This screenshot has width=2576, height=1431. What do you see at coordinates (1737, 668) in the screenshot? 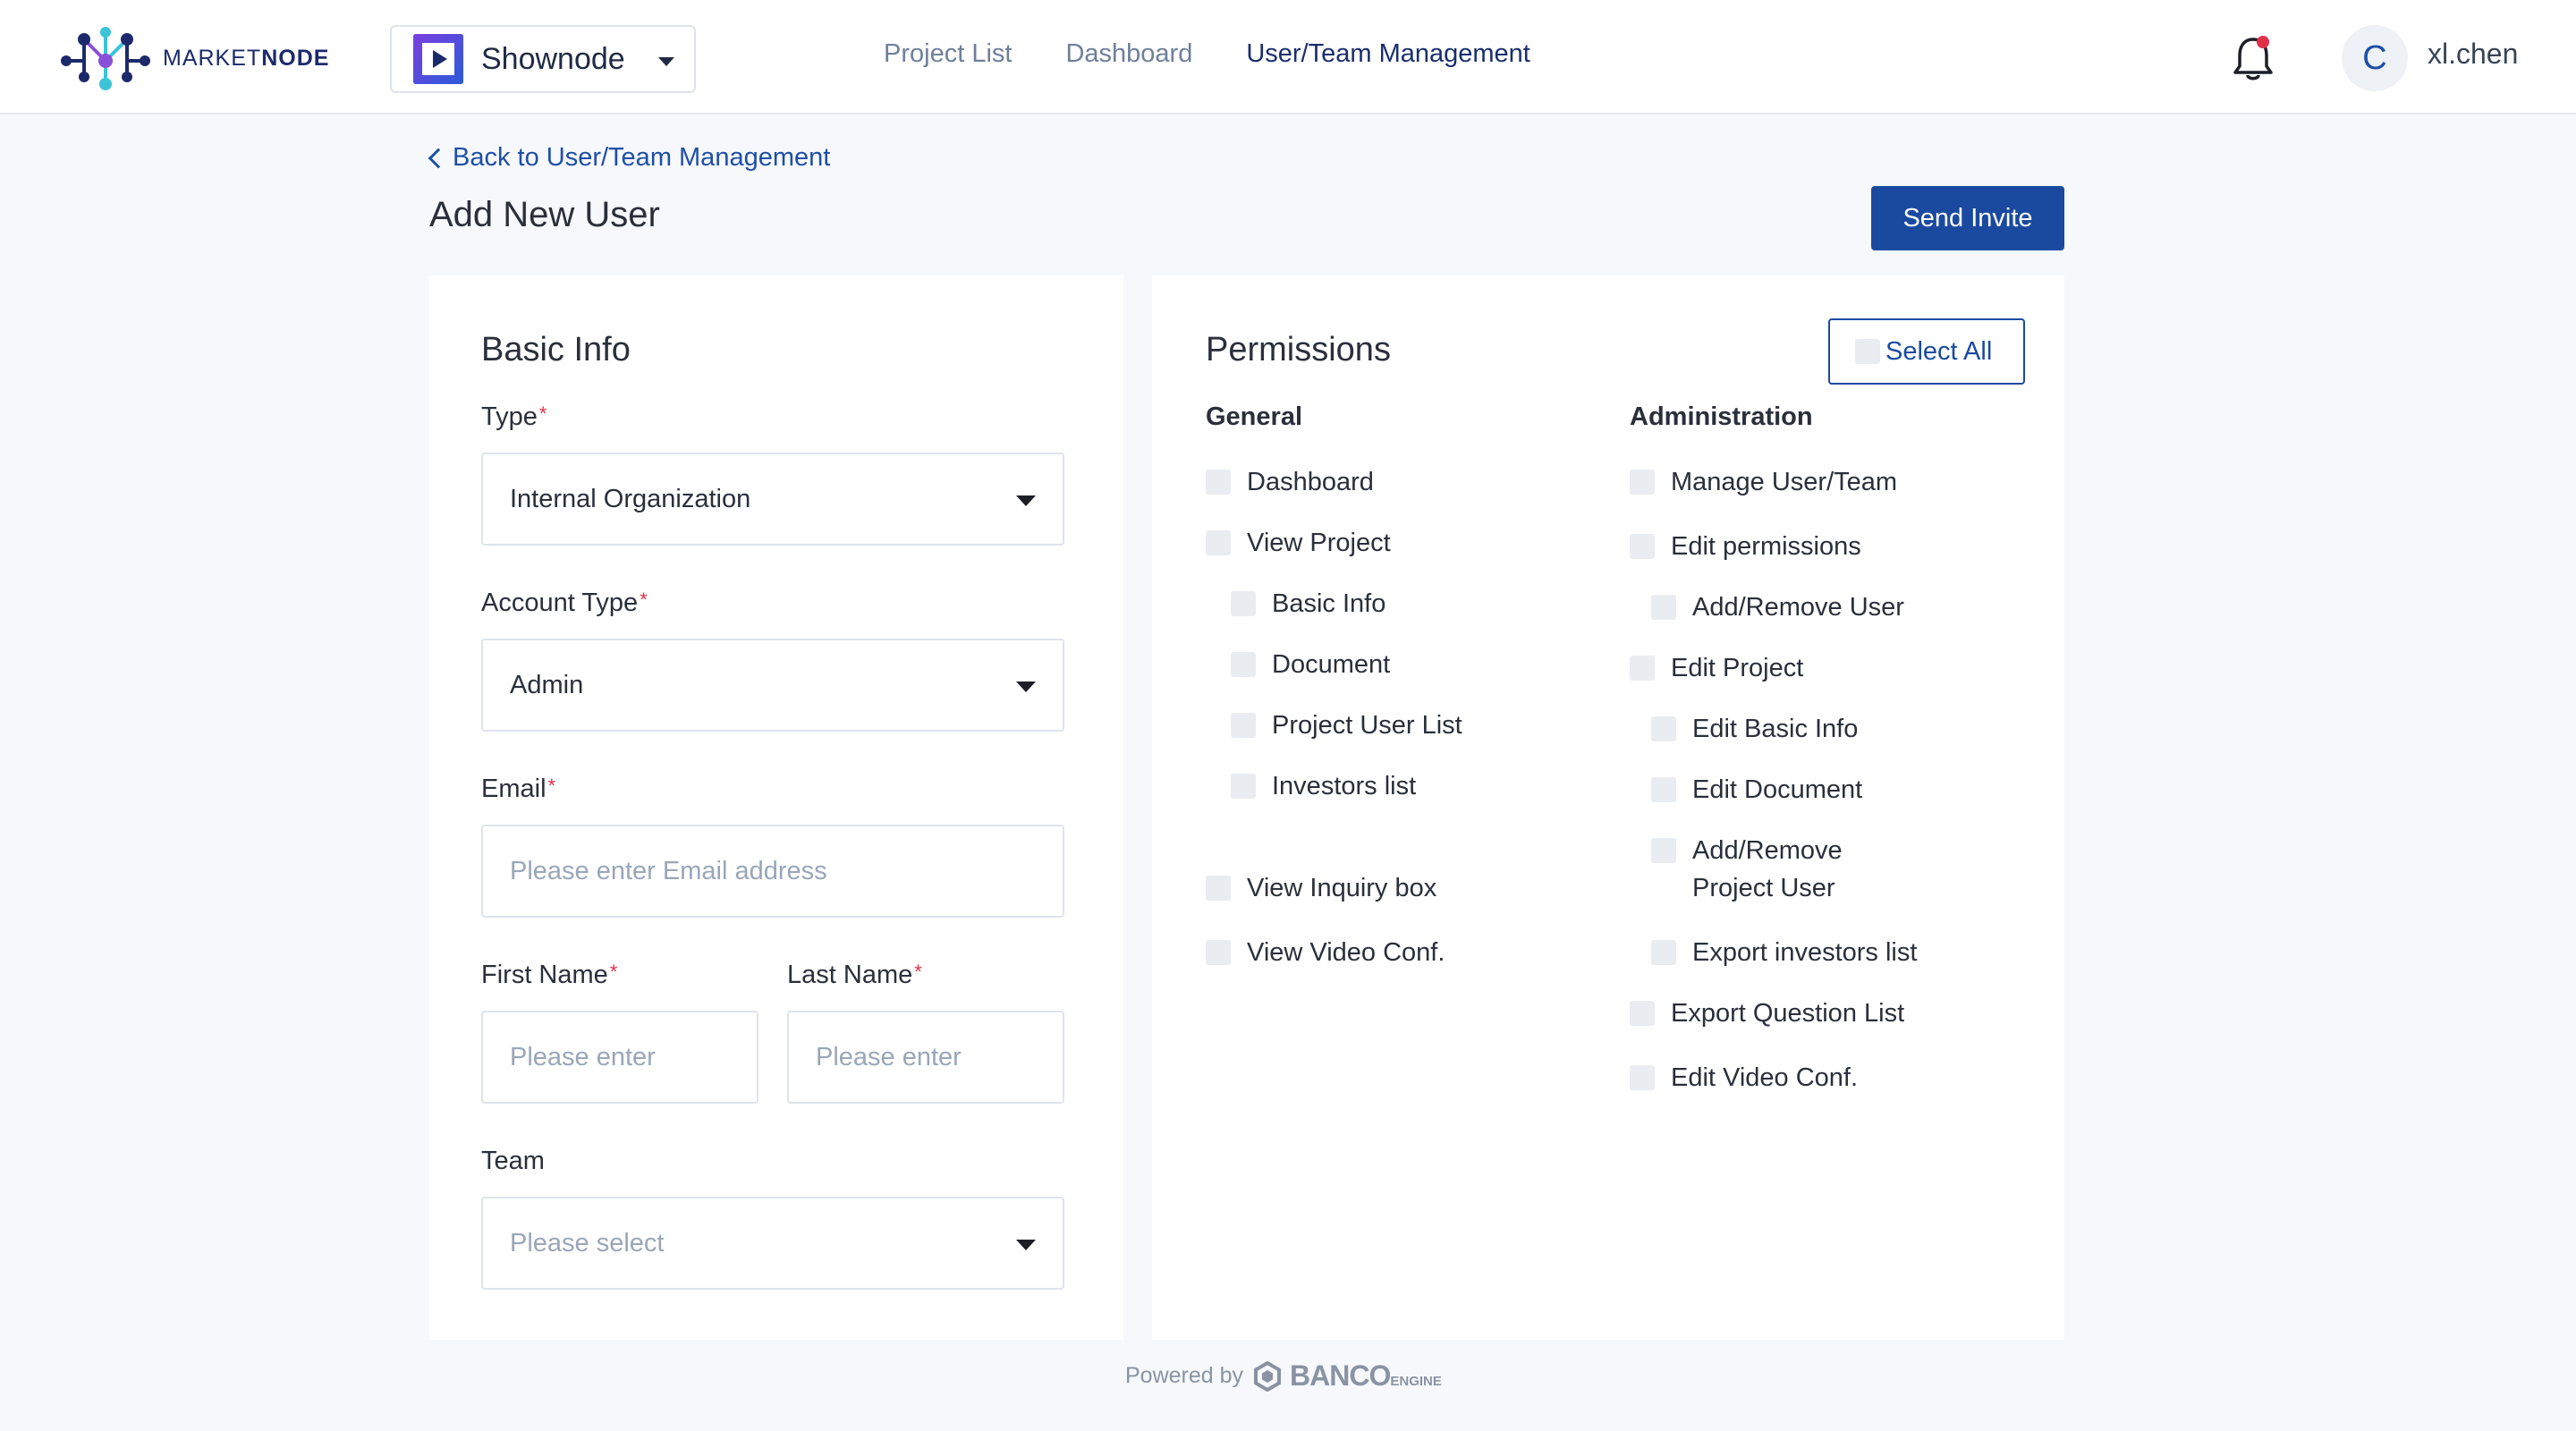
I see `perm-label: Edit Project` at bounding box center [1737, 668].